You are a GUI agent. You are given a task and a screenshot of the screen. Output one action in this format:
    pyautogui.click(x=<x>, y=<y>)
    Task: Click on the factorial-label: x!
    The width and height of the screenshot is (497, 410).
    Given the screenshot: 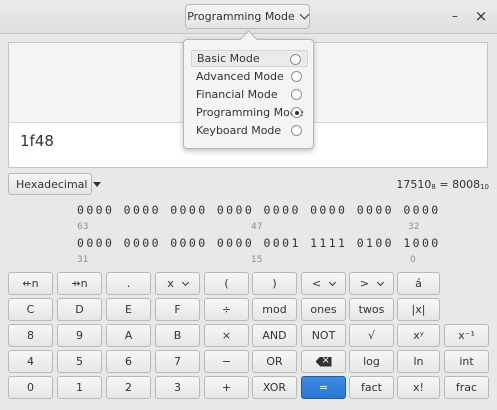 What is the action you would take?
    pyautogui.click(x=418, y=387)
    